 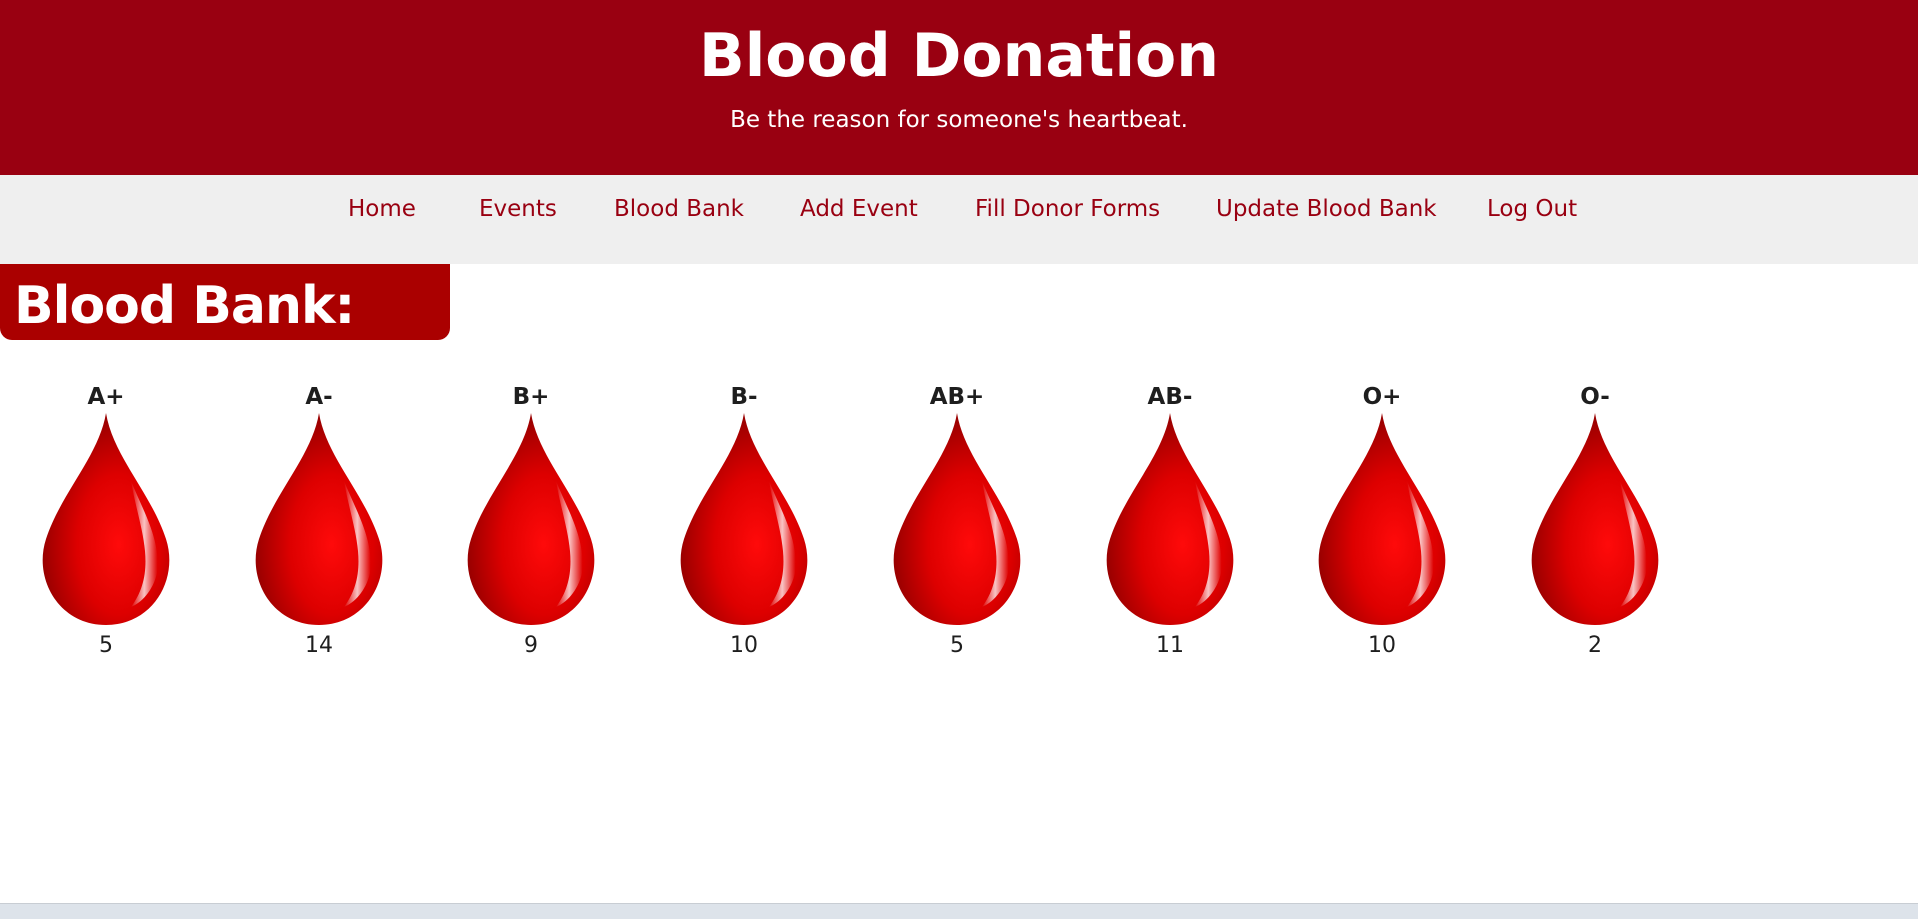 I want to click on blood-group-ab-neg: AB- 11, so click(x=1170, y=519).